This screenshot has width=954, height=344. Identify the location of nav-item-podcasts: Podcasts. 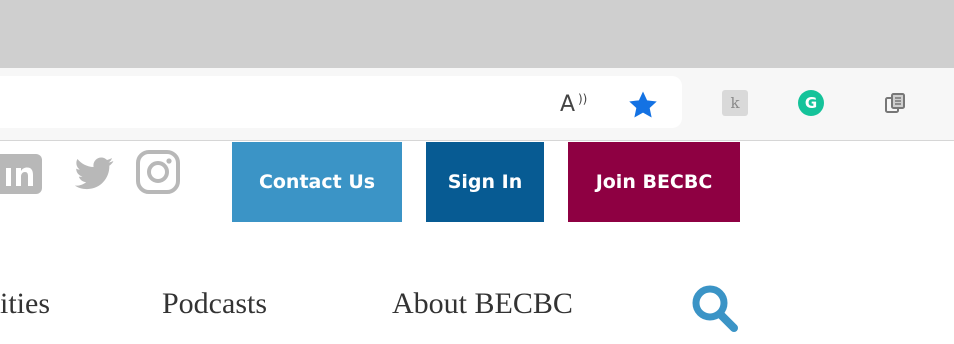
(214, 304).